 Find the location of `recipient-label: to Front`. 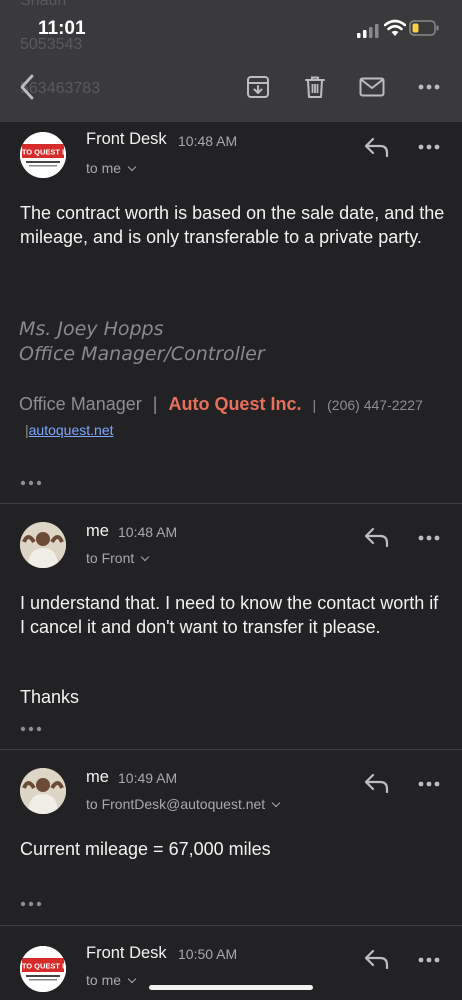

recipient-label: to Front is located at coordinates (110, 558).